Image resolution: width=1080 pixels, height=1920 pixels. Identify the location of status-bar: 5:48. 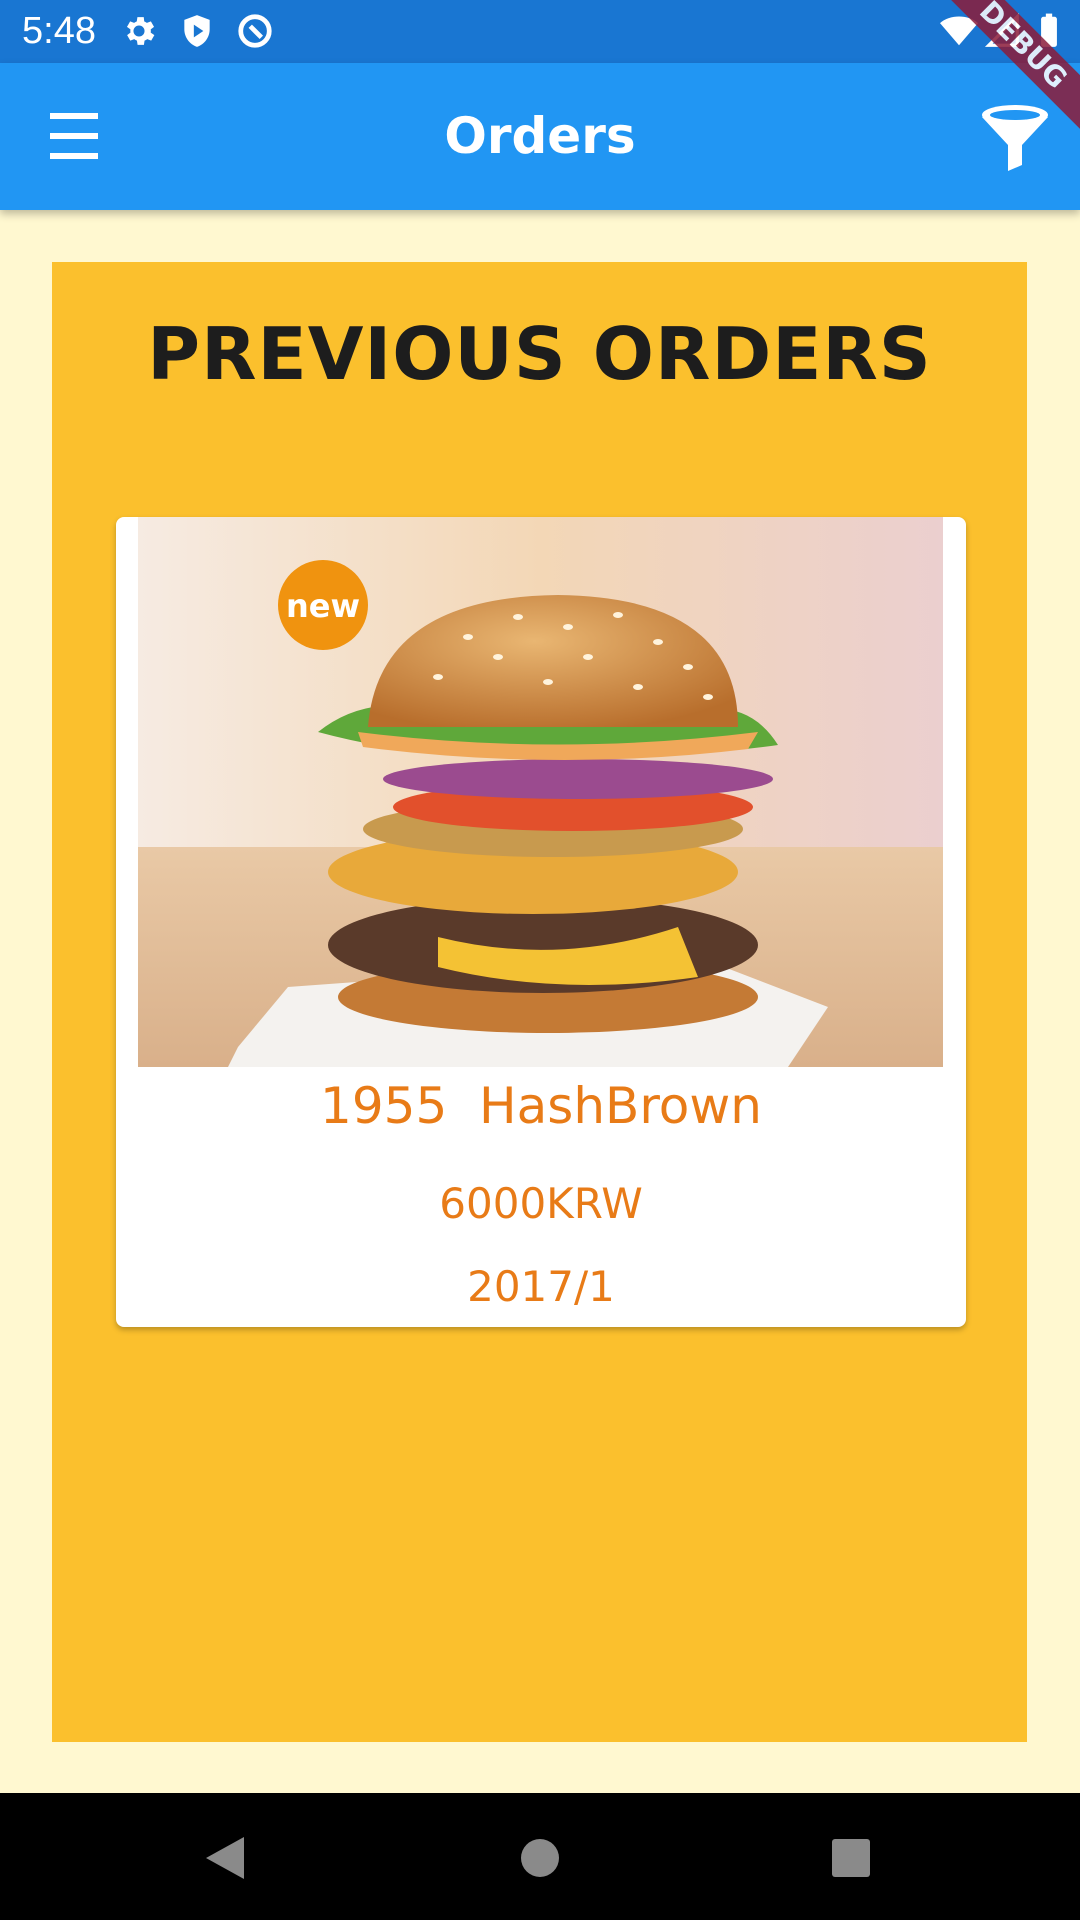
(540, 31).